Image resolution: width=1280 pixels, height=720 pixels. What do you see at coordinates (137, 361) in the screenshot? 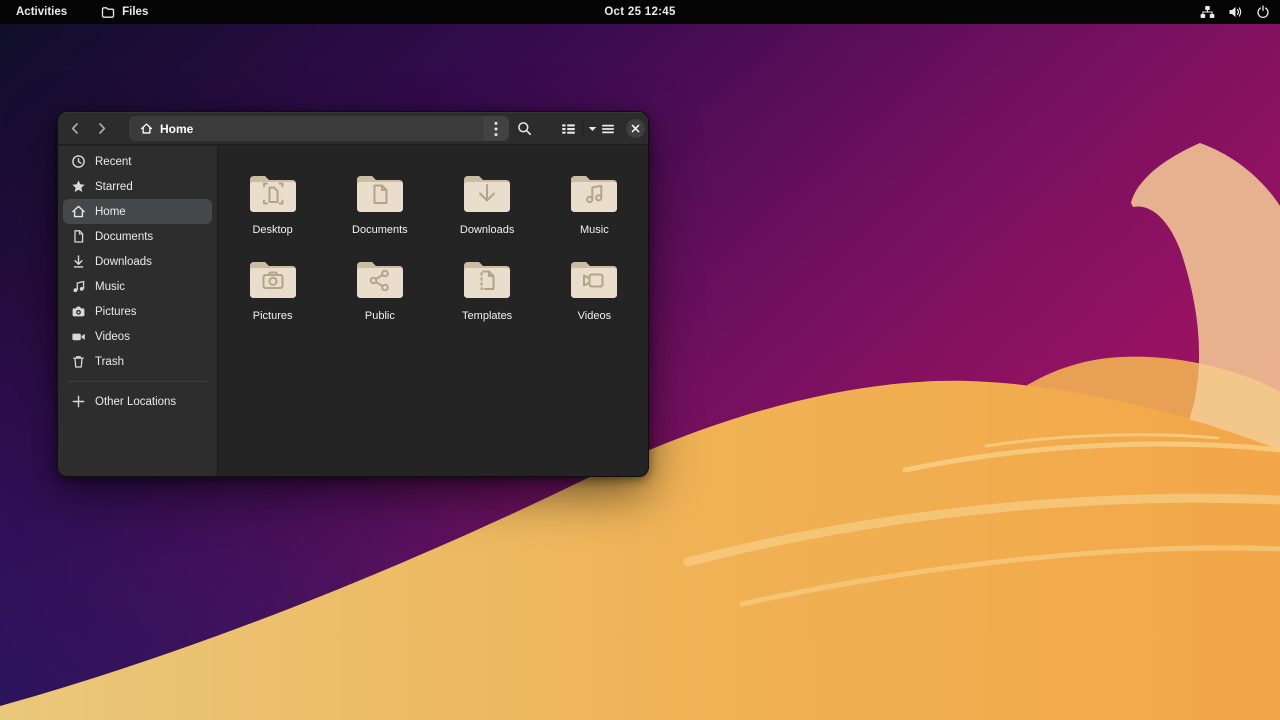
I see `sidebar-item-trash: Trash` at bounding box center [137, 361].